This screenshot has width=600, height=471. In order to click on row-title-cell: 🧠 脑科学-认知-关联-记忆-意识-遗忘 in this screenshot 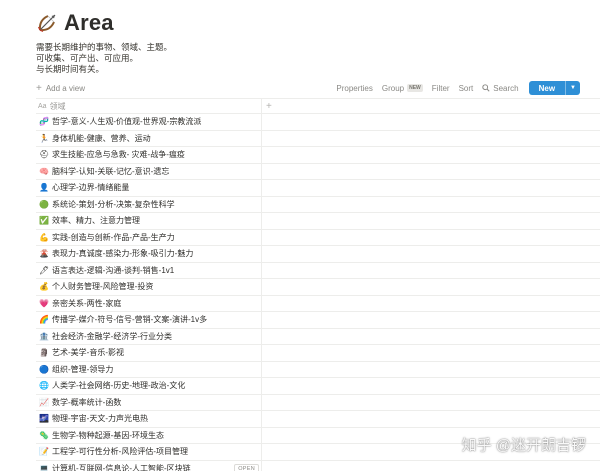, I will do `click(149, 171)`.